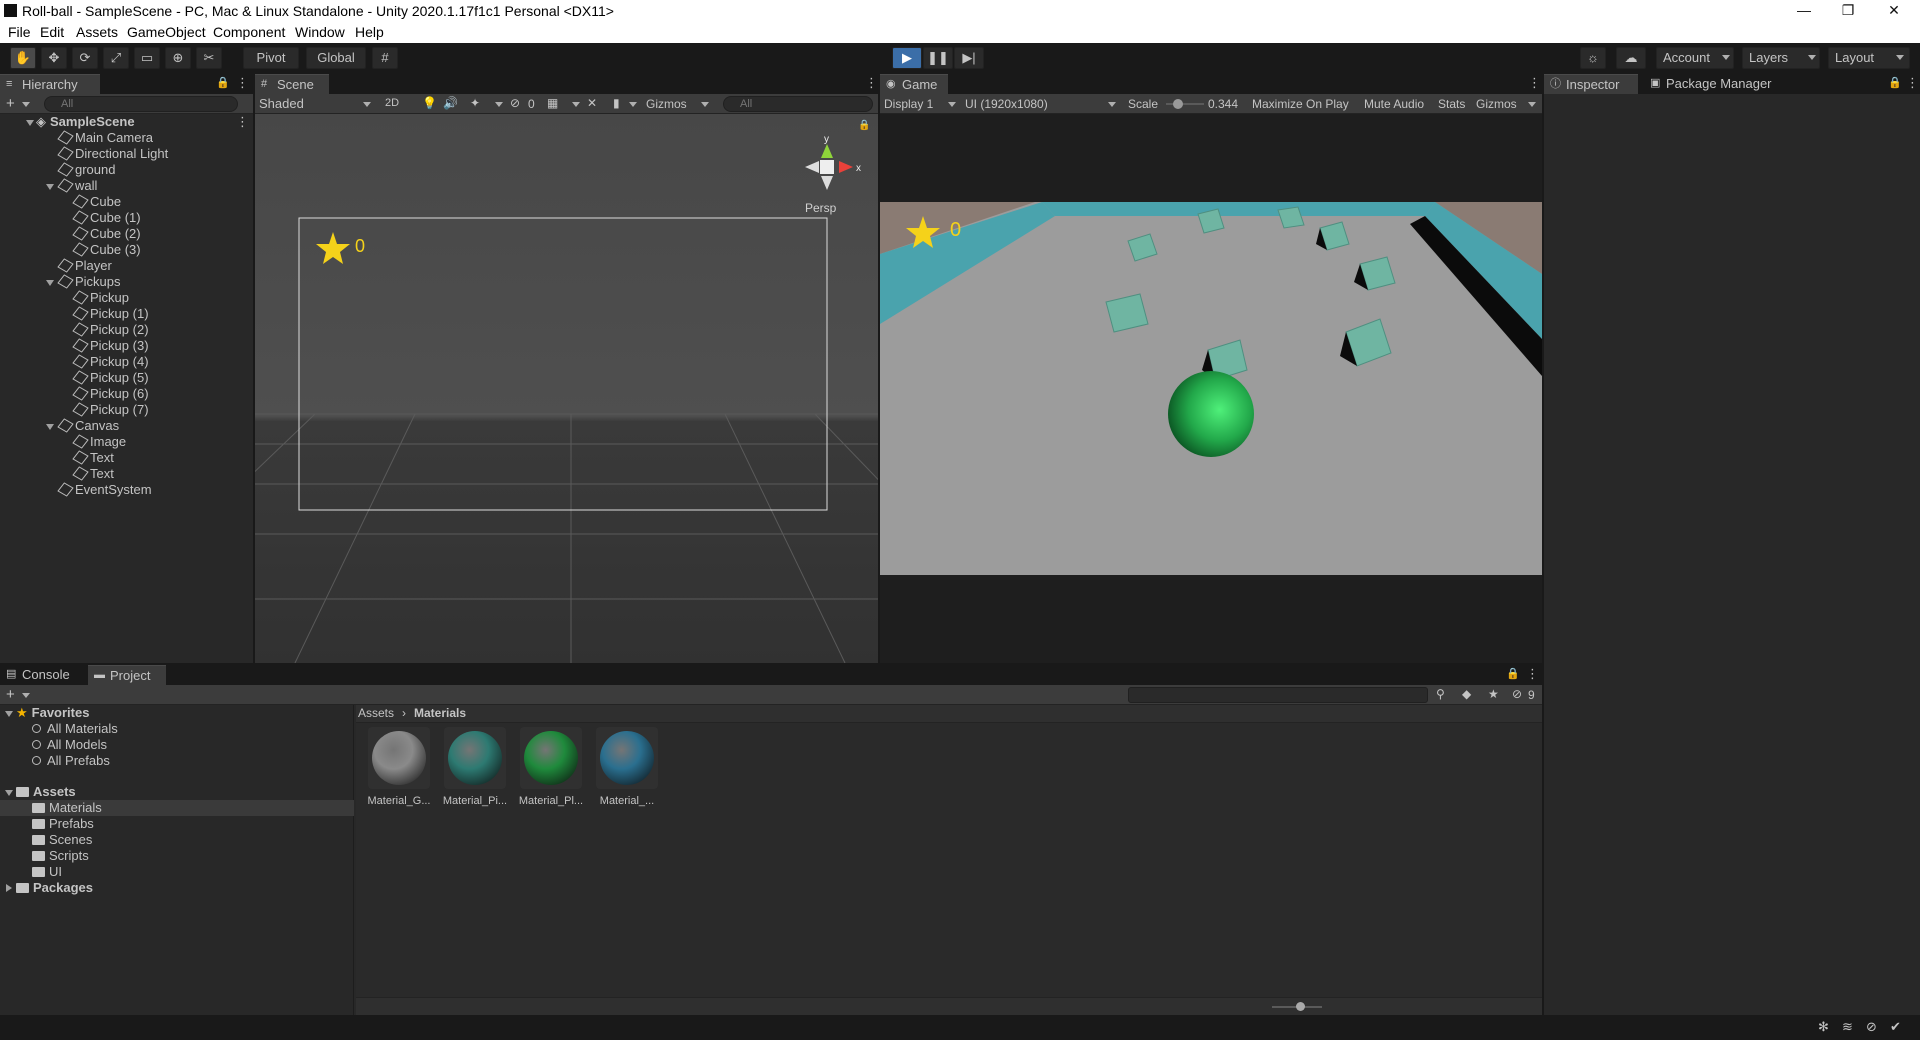  Describe the element at coordinates (1006, 104) in the screenshot. I see `resolution-dropdown: UI (1920x1080)` at that location.